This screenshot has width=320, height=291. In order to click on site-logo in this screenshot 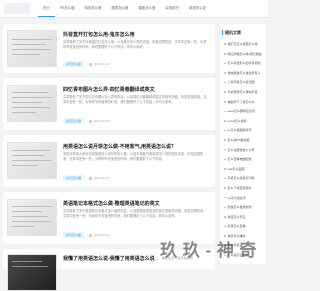, I will do `click(17, 8)`.